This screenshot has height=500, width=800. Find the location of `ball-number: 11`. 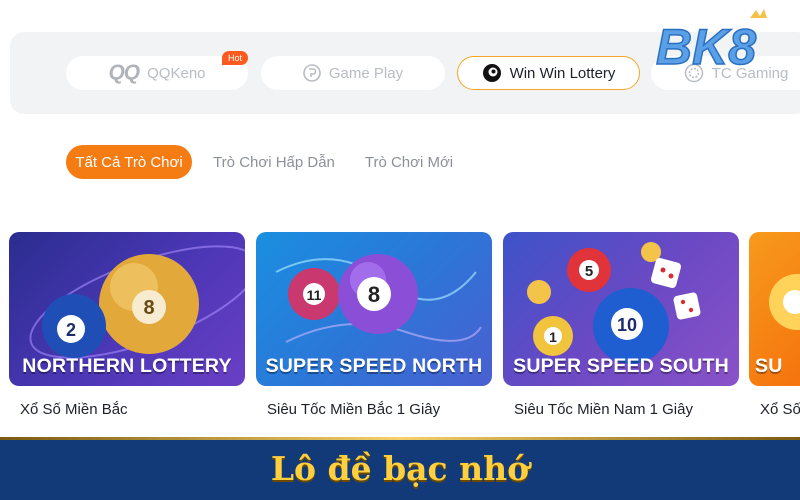

ball-number: 11 is located at coordinates (314, 295).